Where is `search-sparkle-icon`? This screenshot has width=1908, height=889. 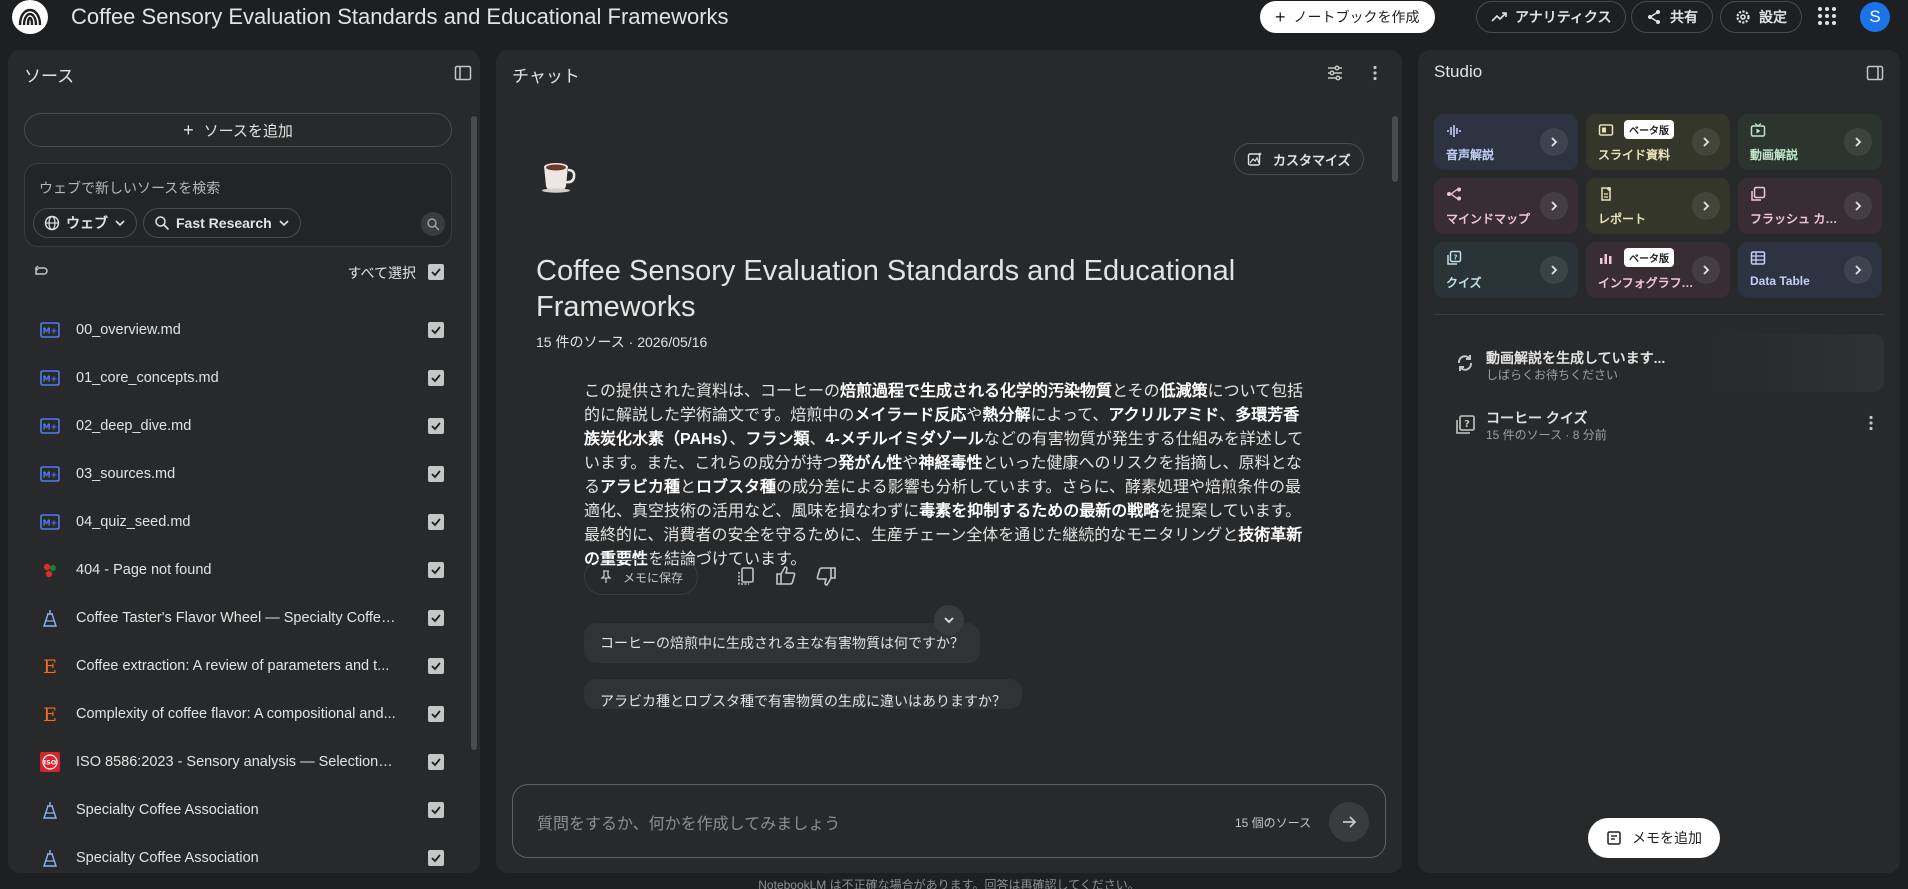 search-sparkle-icon is located at coordinates (162, 223).